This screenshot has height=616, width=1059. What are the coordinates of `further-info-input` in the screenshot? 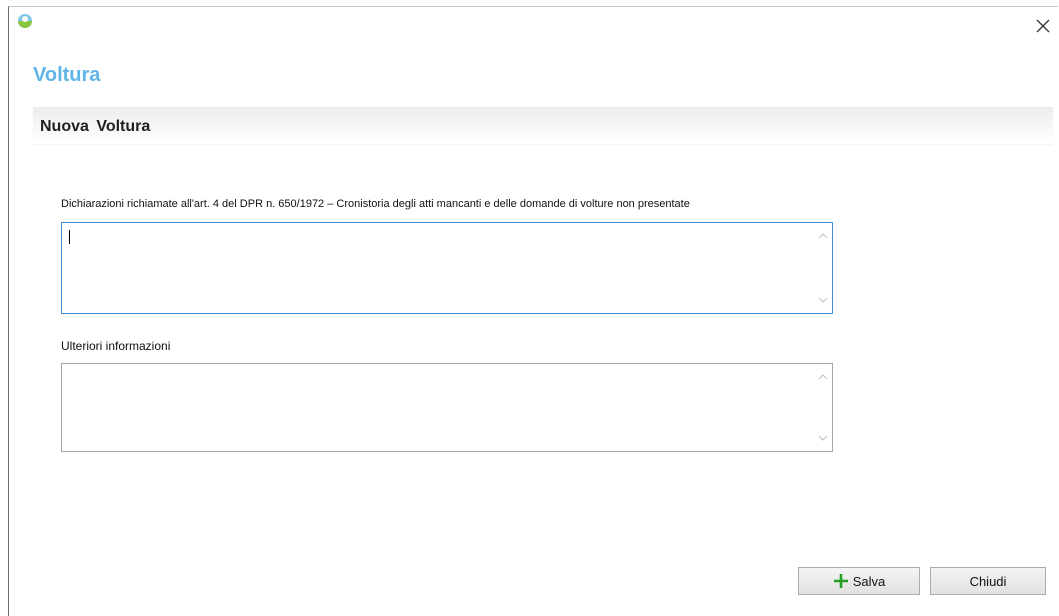 It's located at (438, 407).